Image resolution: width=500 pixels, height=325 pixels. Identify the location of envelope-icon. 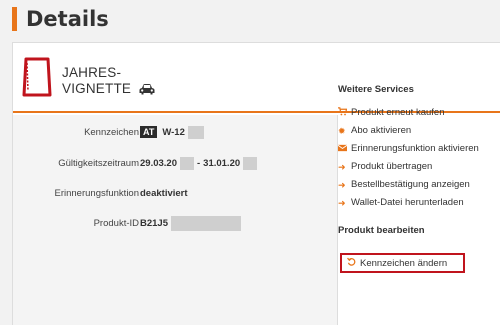
(342, 149).